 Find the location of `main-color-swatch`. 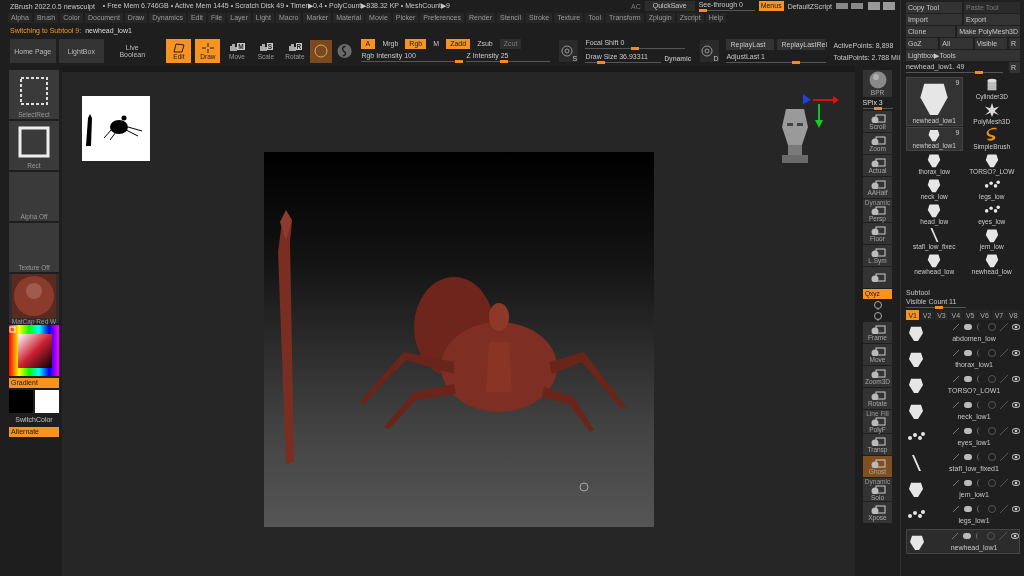

main-color-swatch is located at coordinates (21, 401).